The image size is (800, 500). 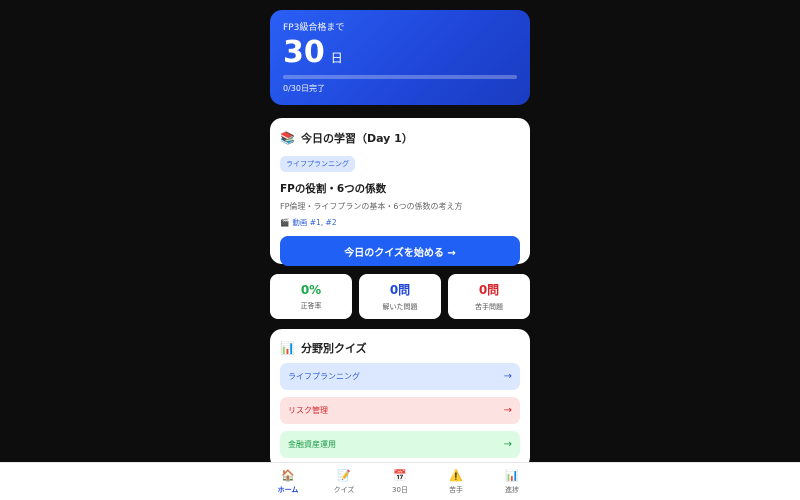 What do you see at coordinates (489, 307) in the screenshot?
I see `stat-label: 苦手問題` at bounding box center [489, 307].